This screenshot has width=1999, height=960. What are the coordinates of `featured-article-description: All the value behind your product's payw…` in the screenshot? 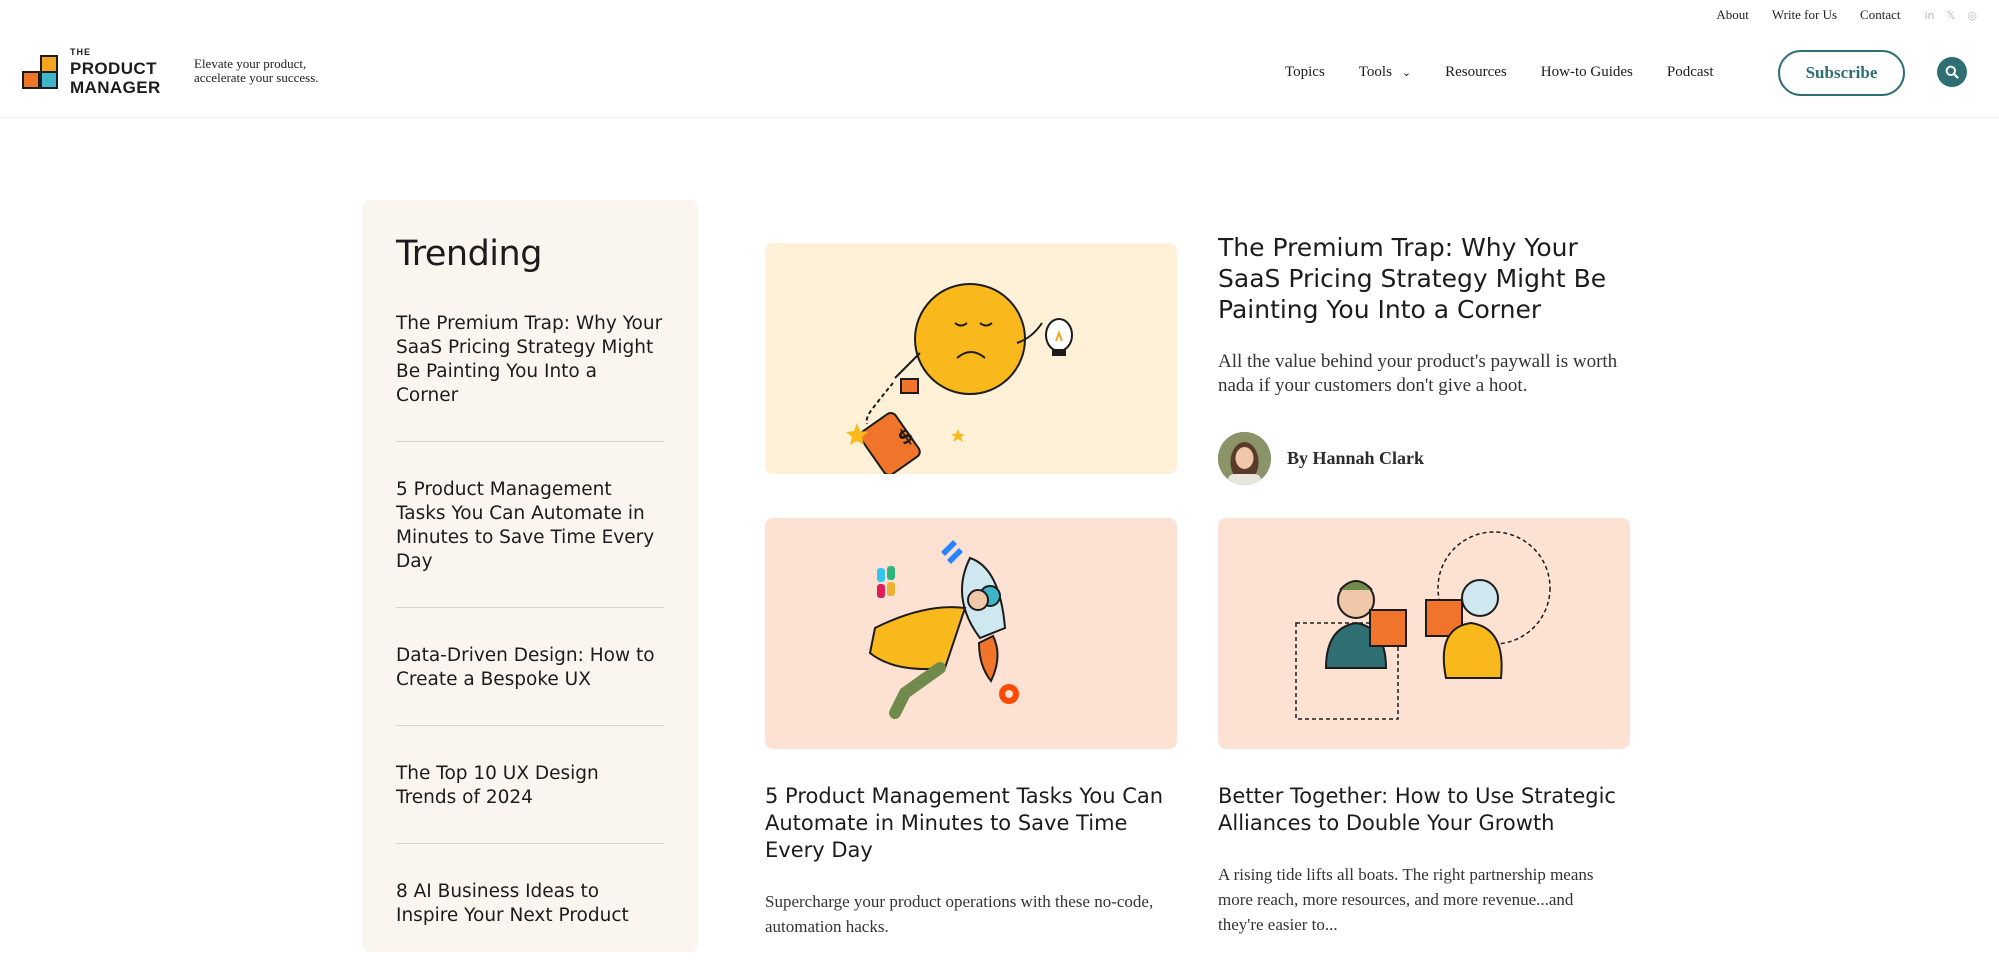 It's located at (1418, 373).